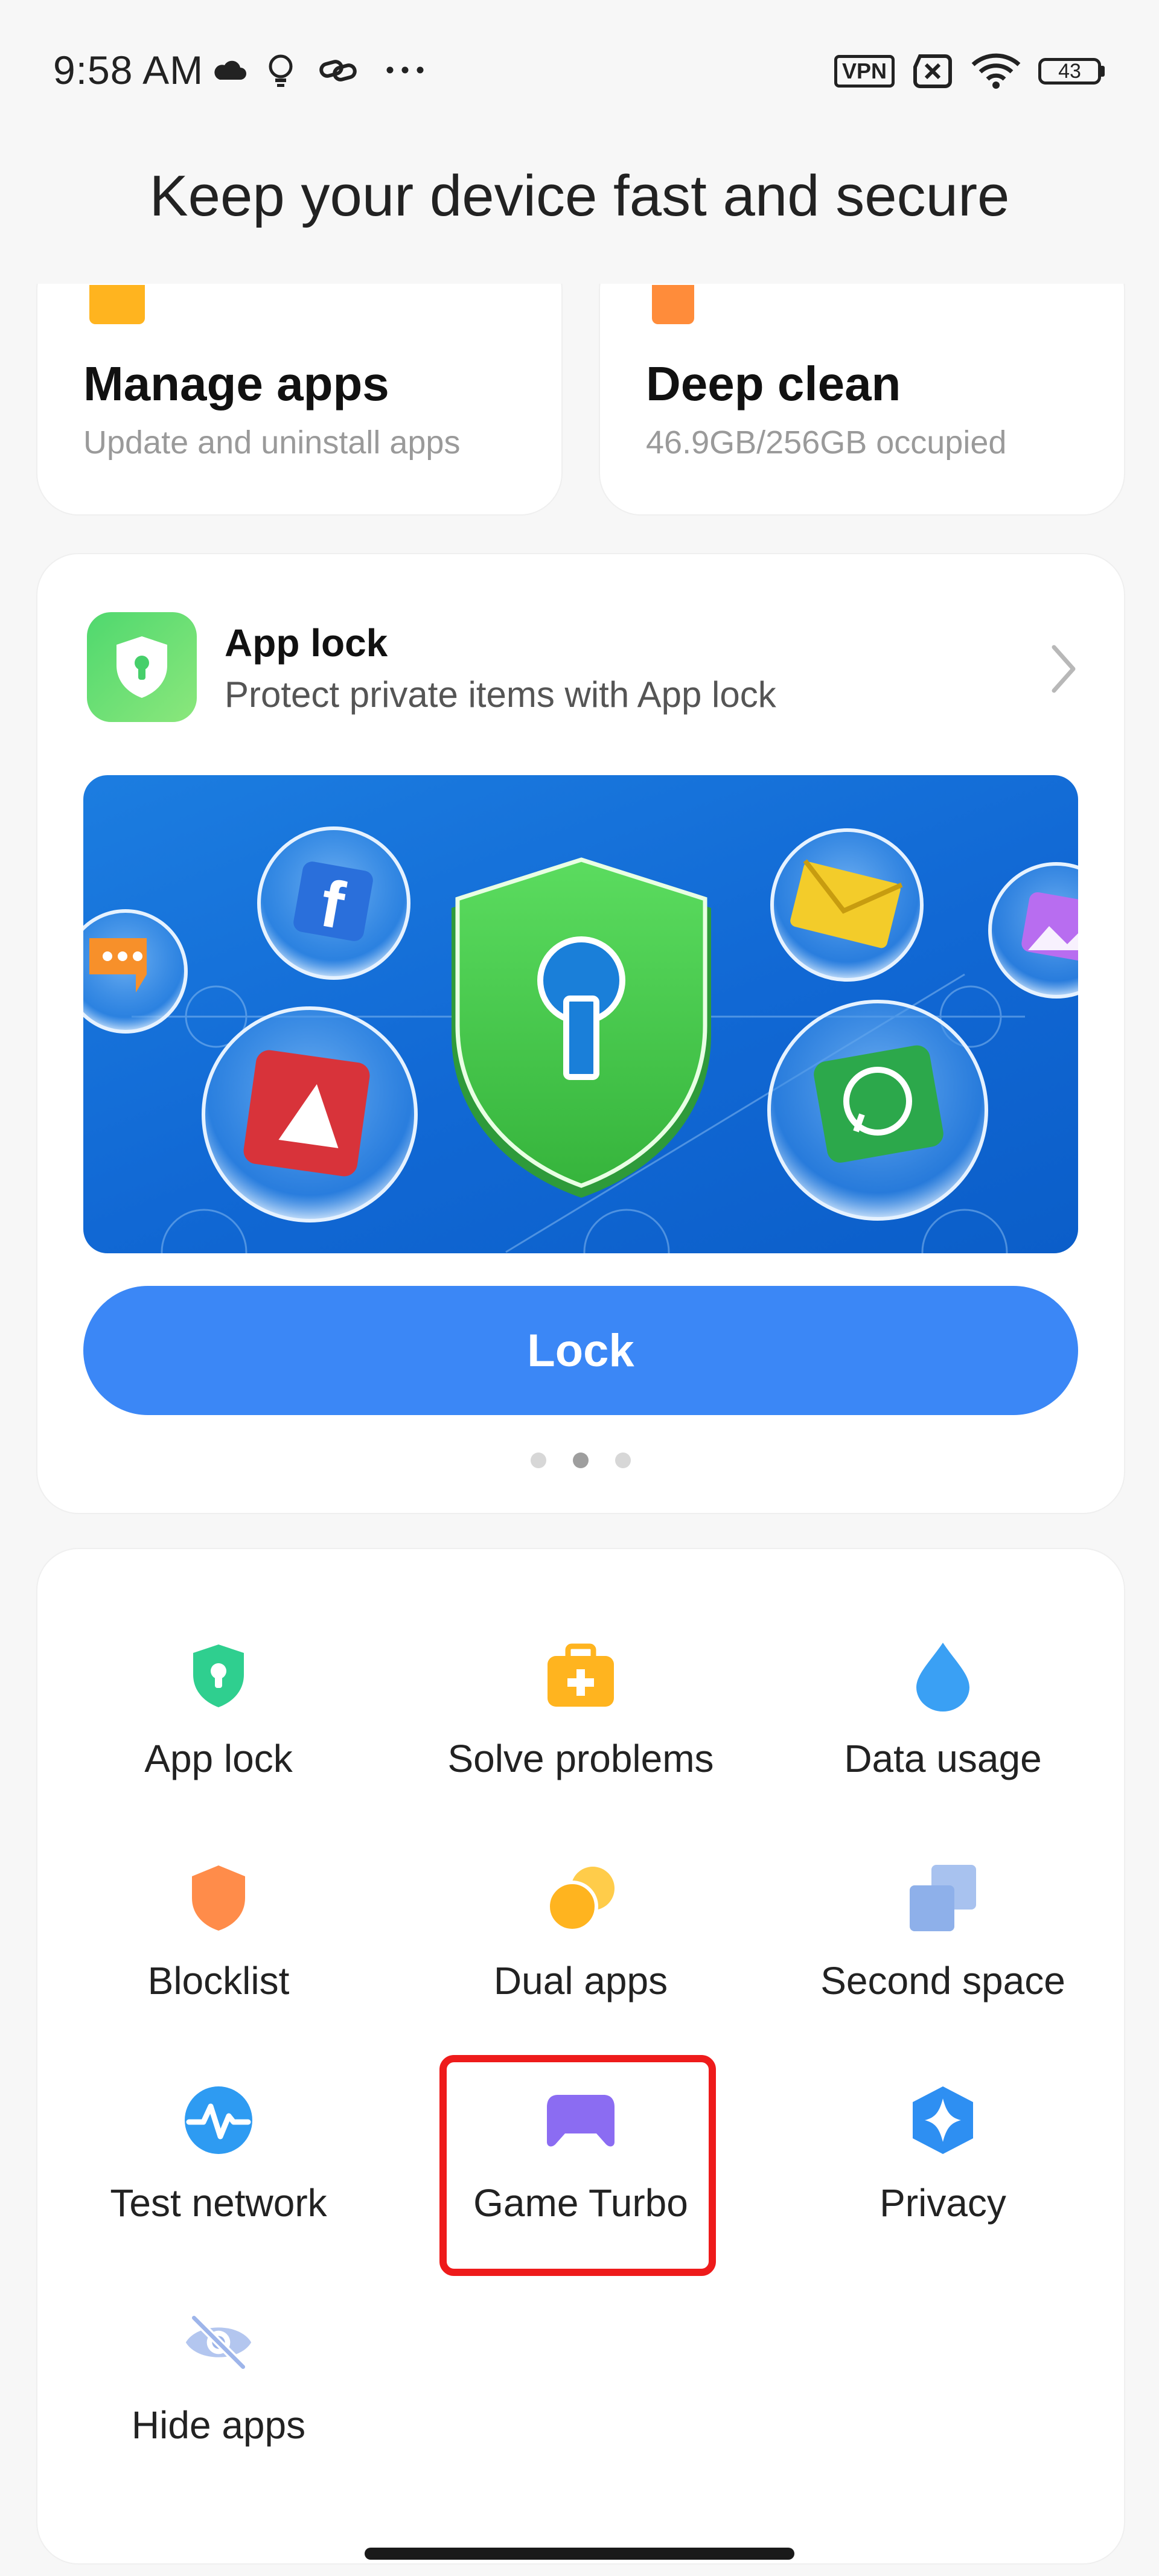  Describe the element at coordinates (579, 196) in the screenshot. I see `page-title: Keep your device fast and secure` at that location.